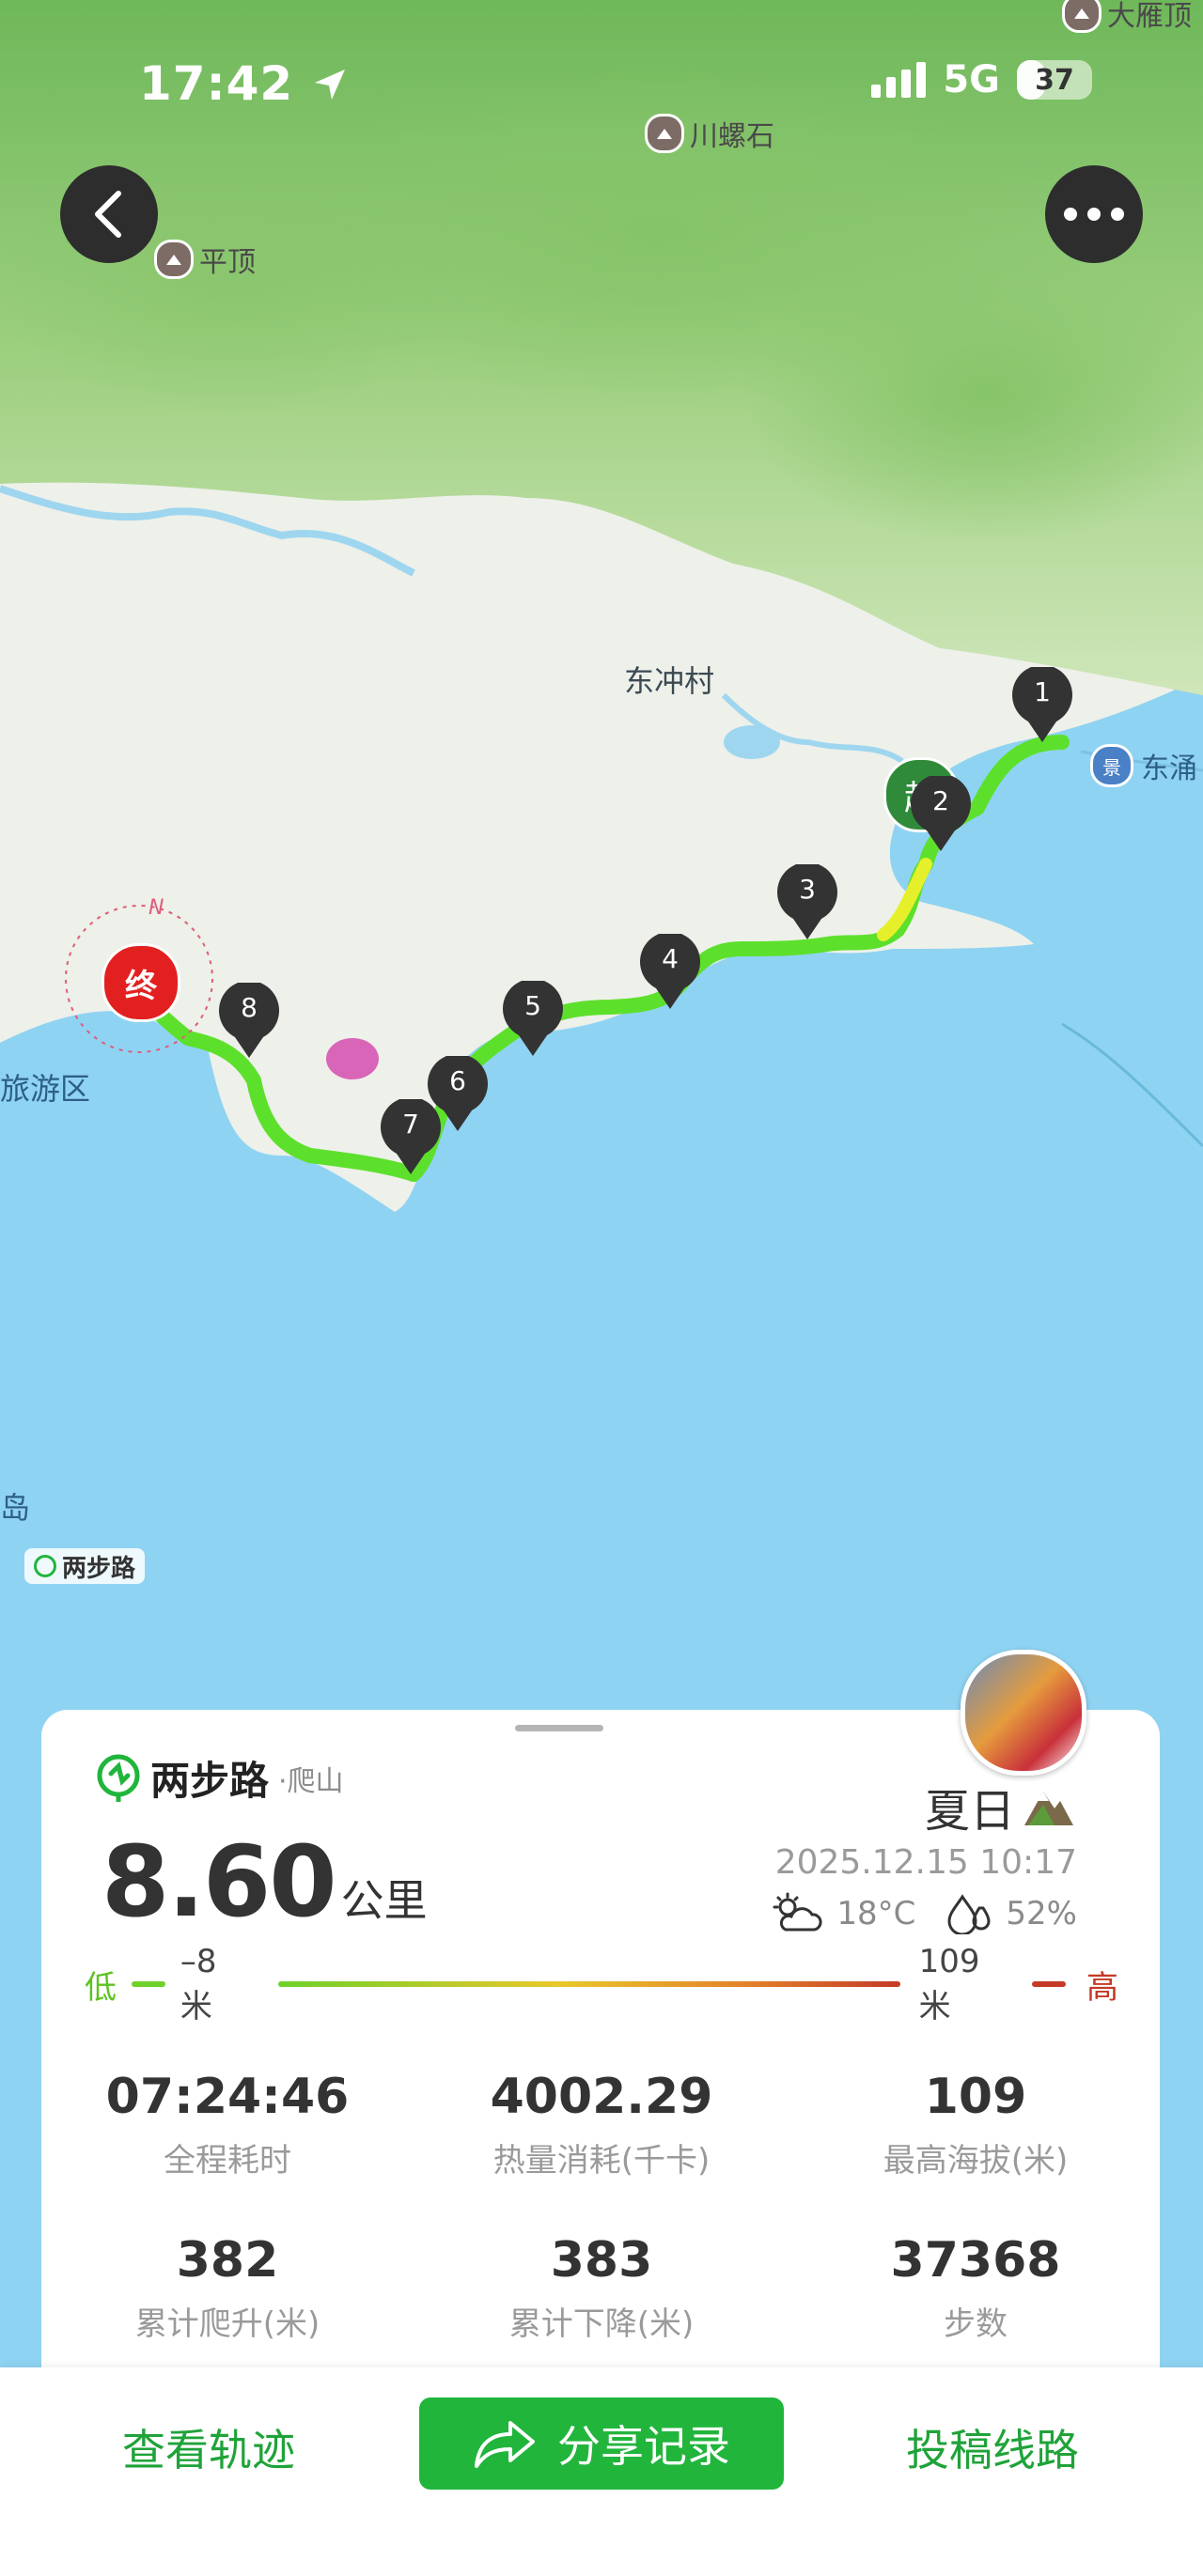  I want to click on stat-total-ascent: 382 累计爬升(米), so click(227, 2287).